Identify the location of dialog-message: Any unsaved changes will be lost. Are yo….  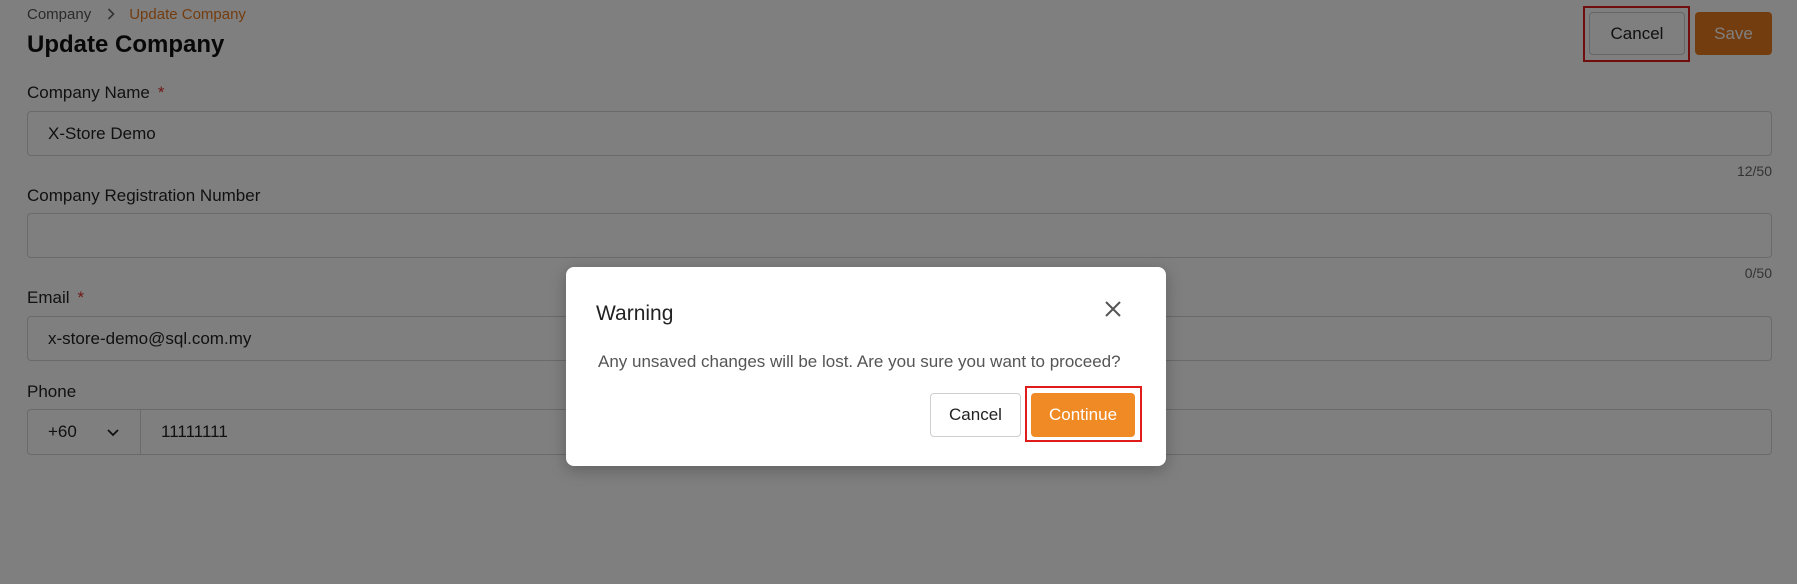
(859, 361).